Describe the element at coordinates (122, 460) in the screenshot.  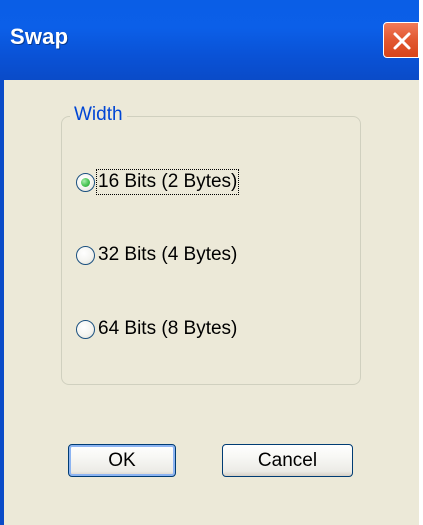
I see `ok-button: OK` at that location.